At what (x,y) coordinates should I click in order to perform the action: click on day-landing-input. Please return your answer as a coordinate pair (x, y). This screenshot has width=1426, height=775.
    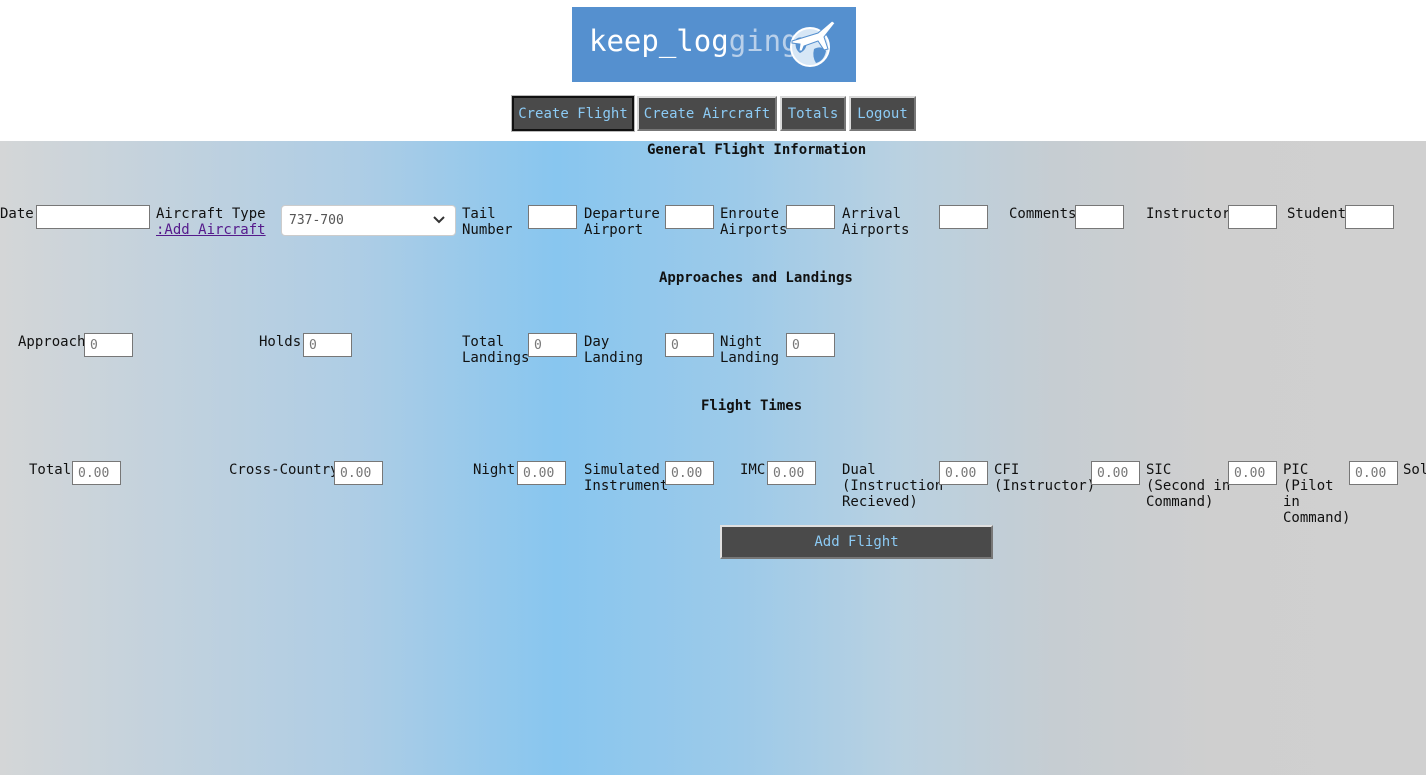
    Looking at the image, I should click on (689, 345).